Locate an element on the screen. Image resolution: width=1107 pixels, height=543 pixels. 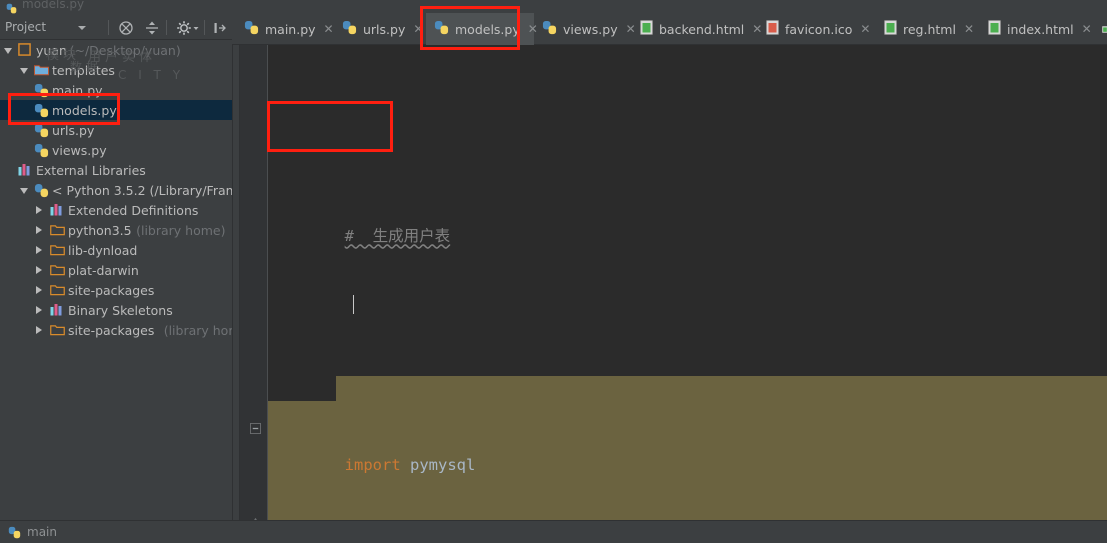
window-title-ghost: models.py is located at coordinates (120, 7).